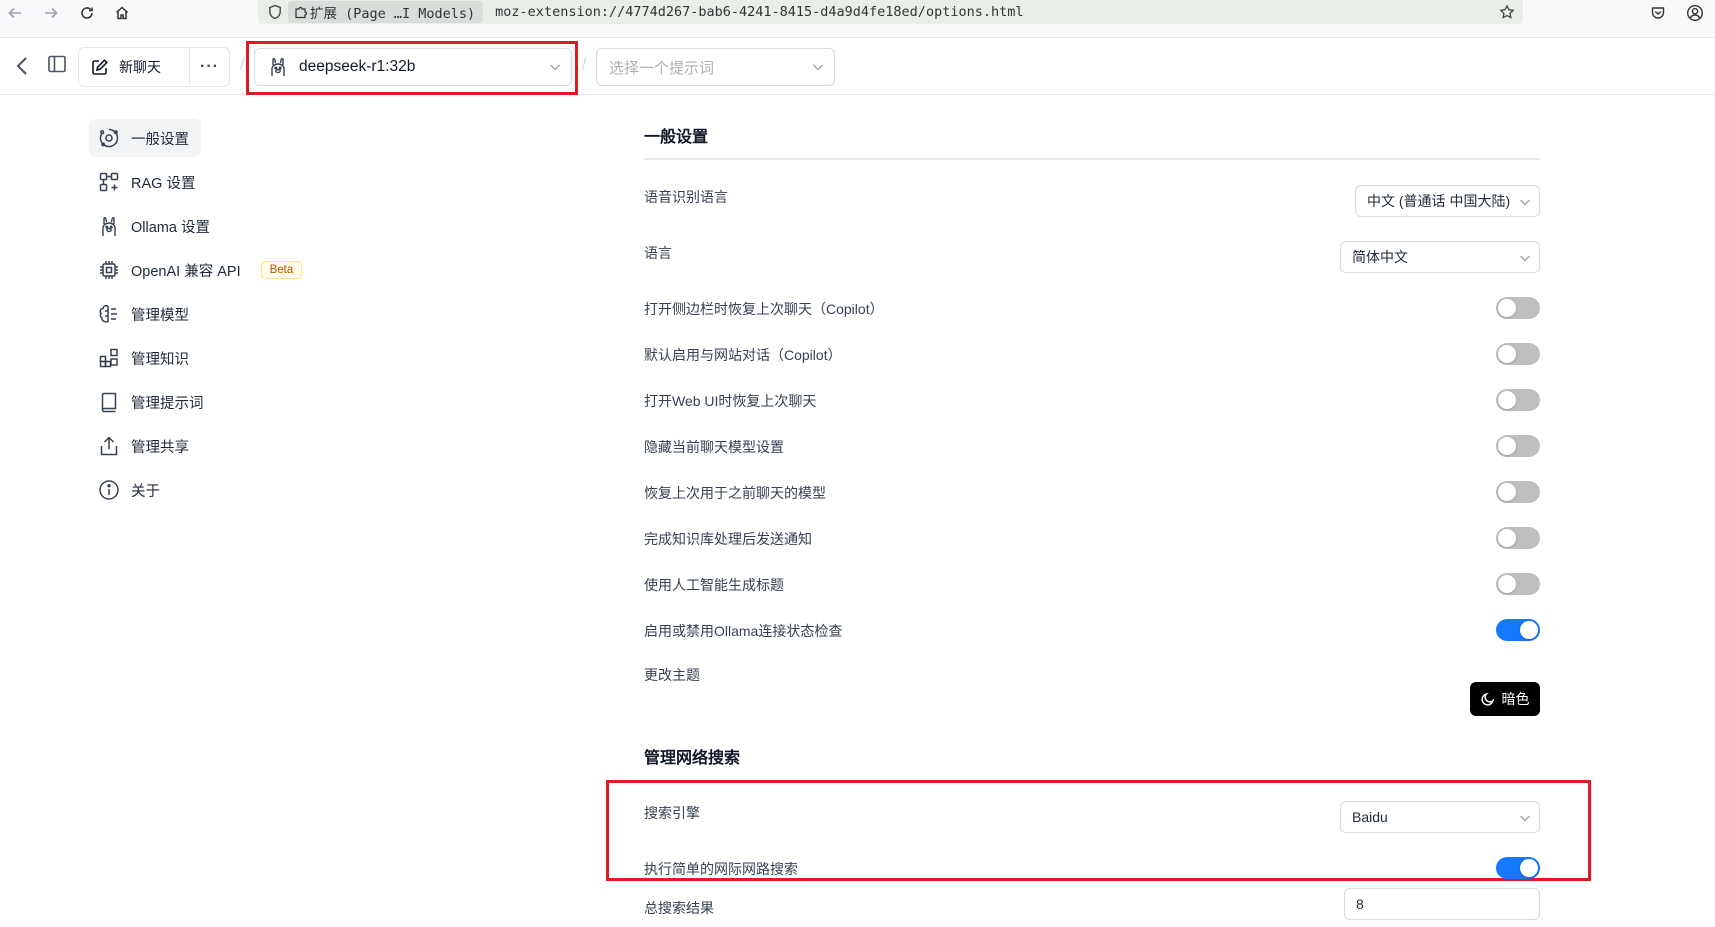 This screenshot has height=927, width=1715. Describe the element at coordinates (1370, 817) in the screenshot. I see `search-engine-value: Baidu` at that location.